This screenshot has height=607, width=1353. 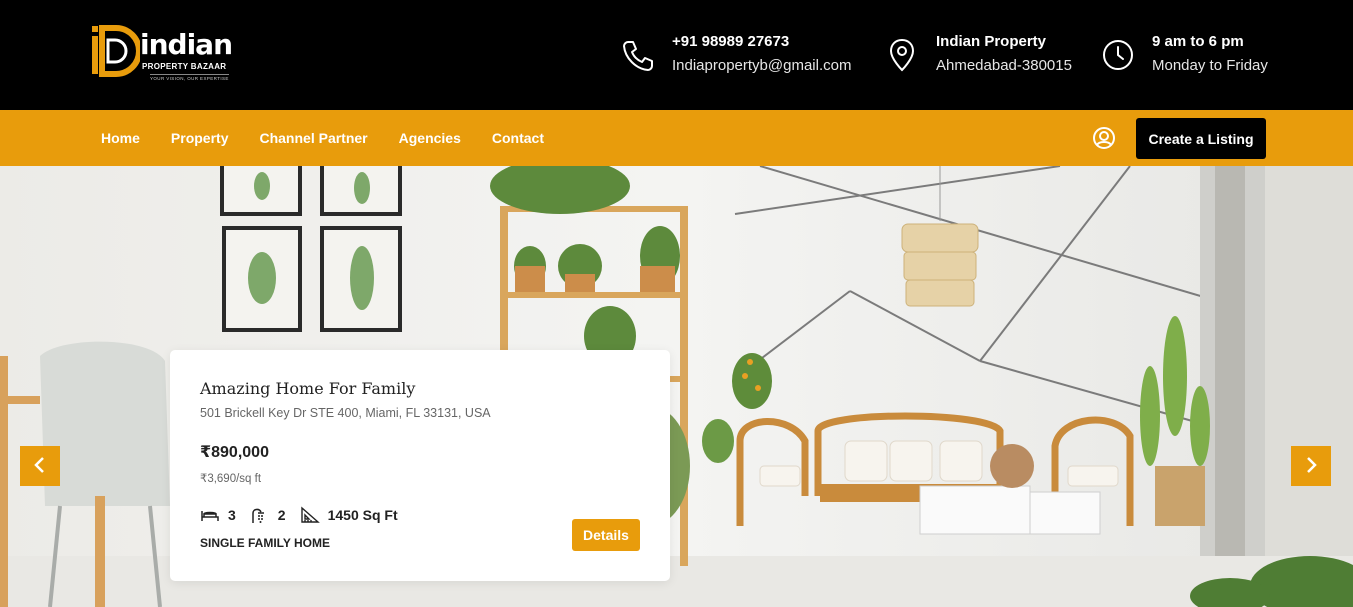 I want to click on clock-icon, so click(x=1118, y=55).